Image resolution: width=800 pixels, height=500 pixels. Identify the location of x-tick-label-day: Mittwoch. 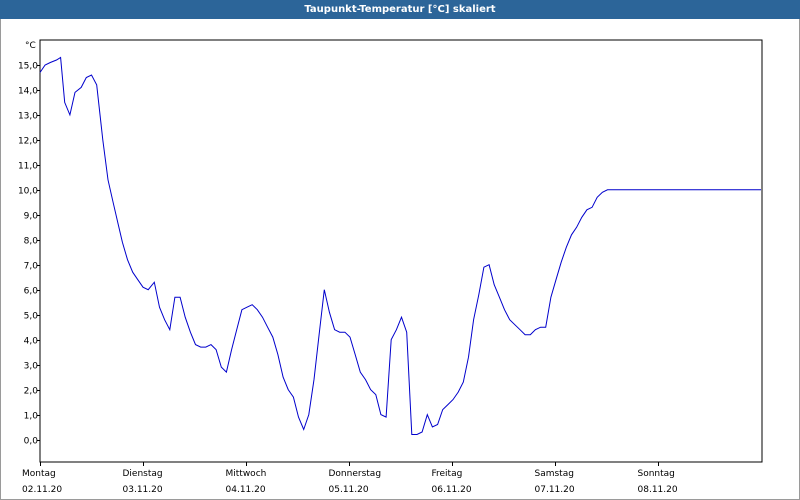
(246, 474).